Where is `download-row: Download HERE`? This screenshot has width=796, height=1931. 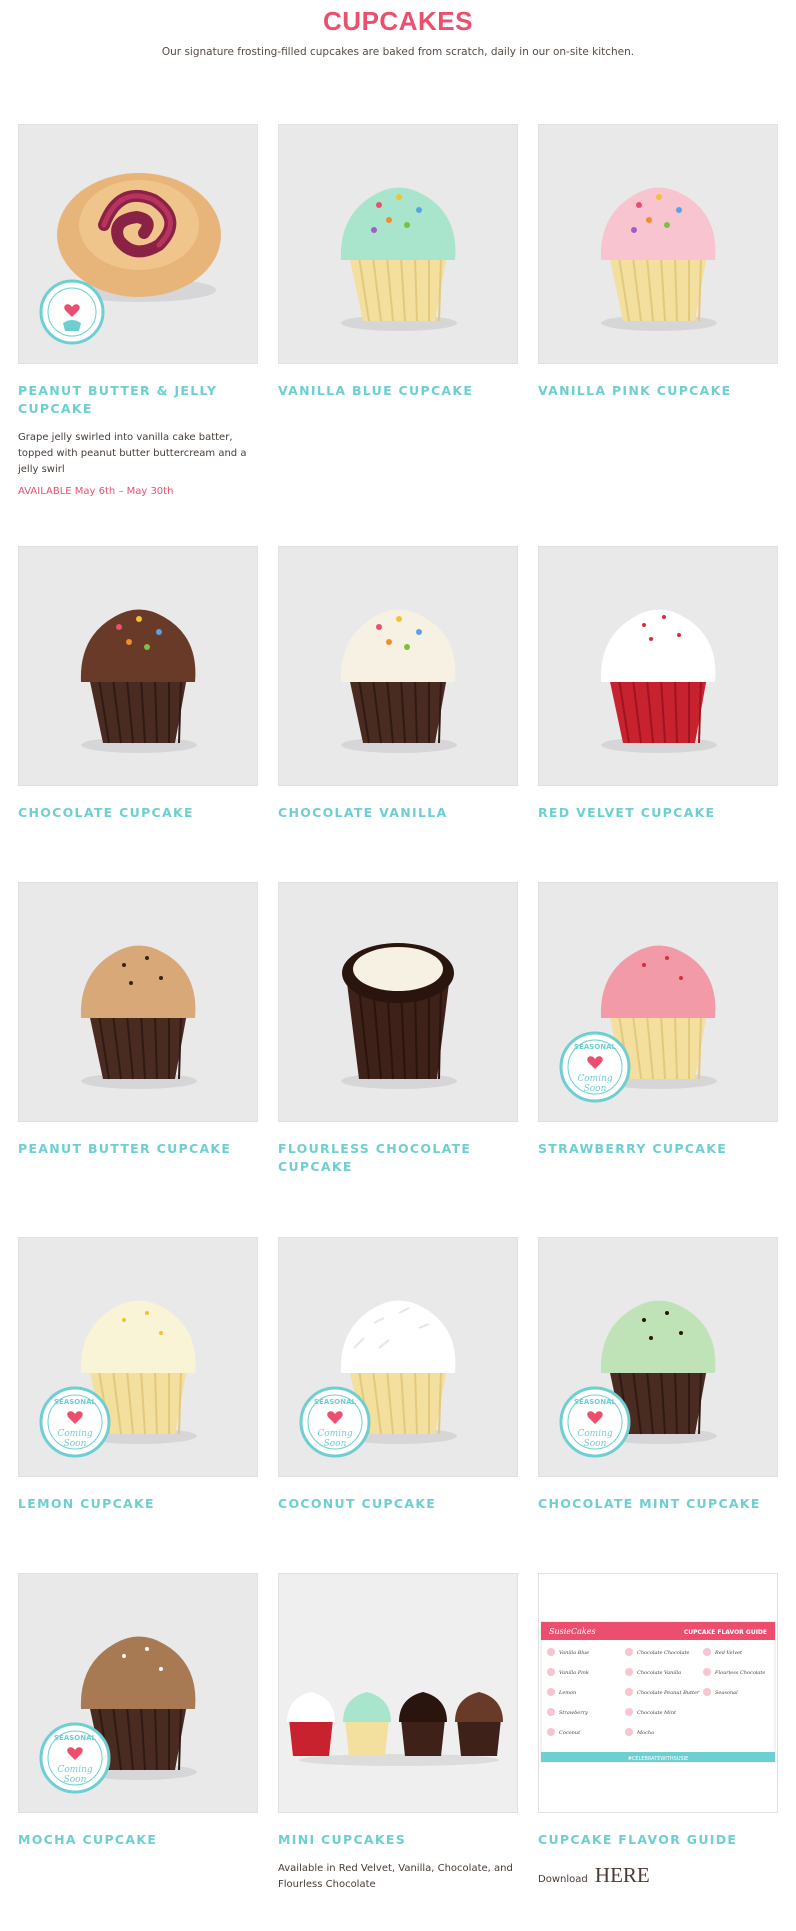 download-row: Download HERE is located at coordinates (658, 1875).